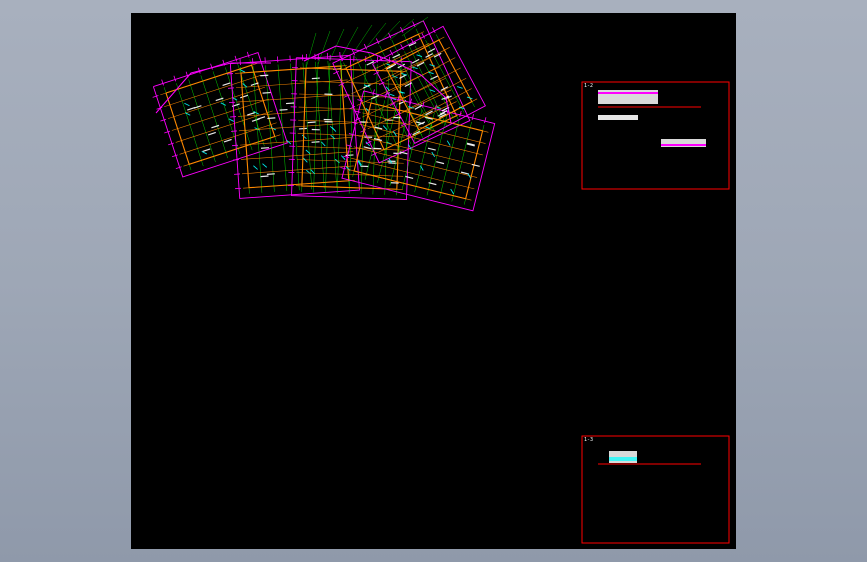 This screenshot has height=562, width=867. I want to click on title-block-1-tag: 1-2, so click(588, 86).